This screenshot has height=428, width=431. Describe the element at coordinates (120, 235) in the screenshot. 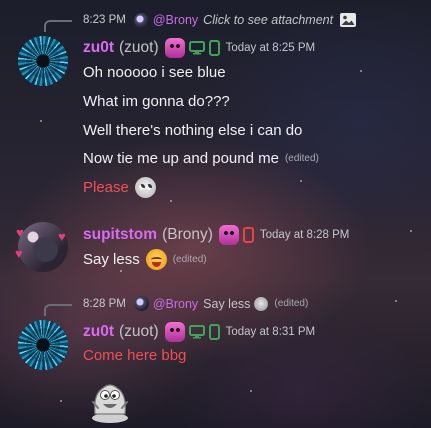

I see `username: supitstom` at that location.